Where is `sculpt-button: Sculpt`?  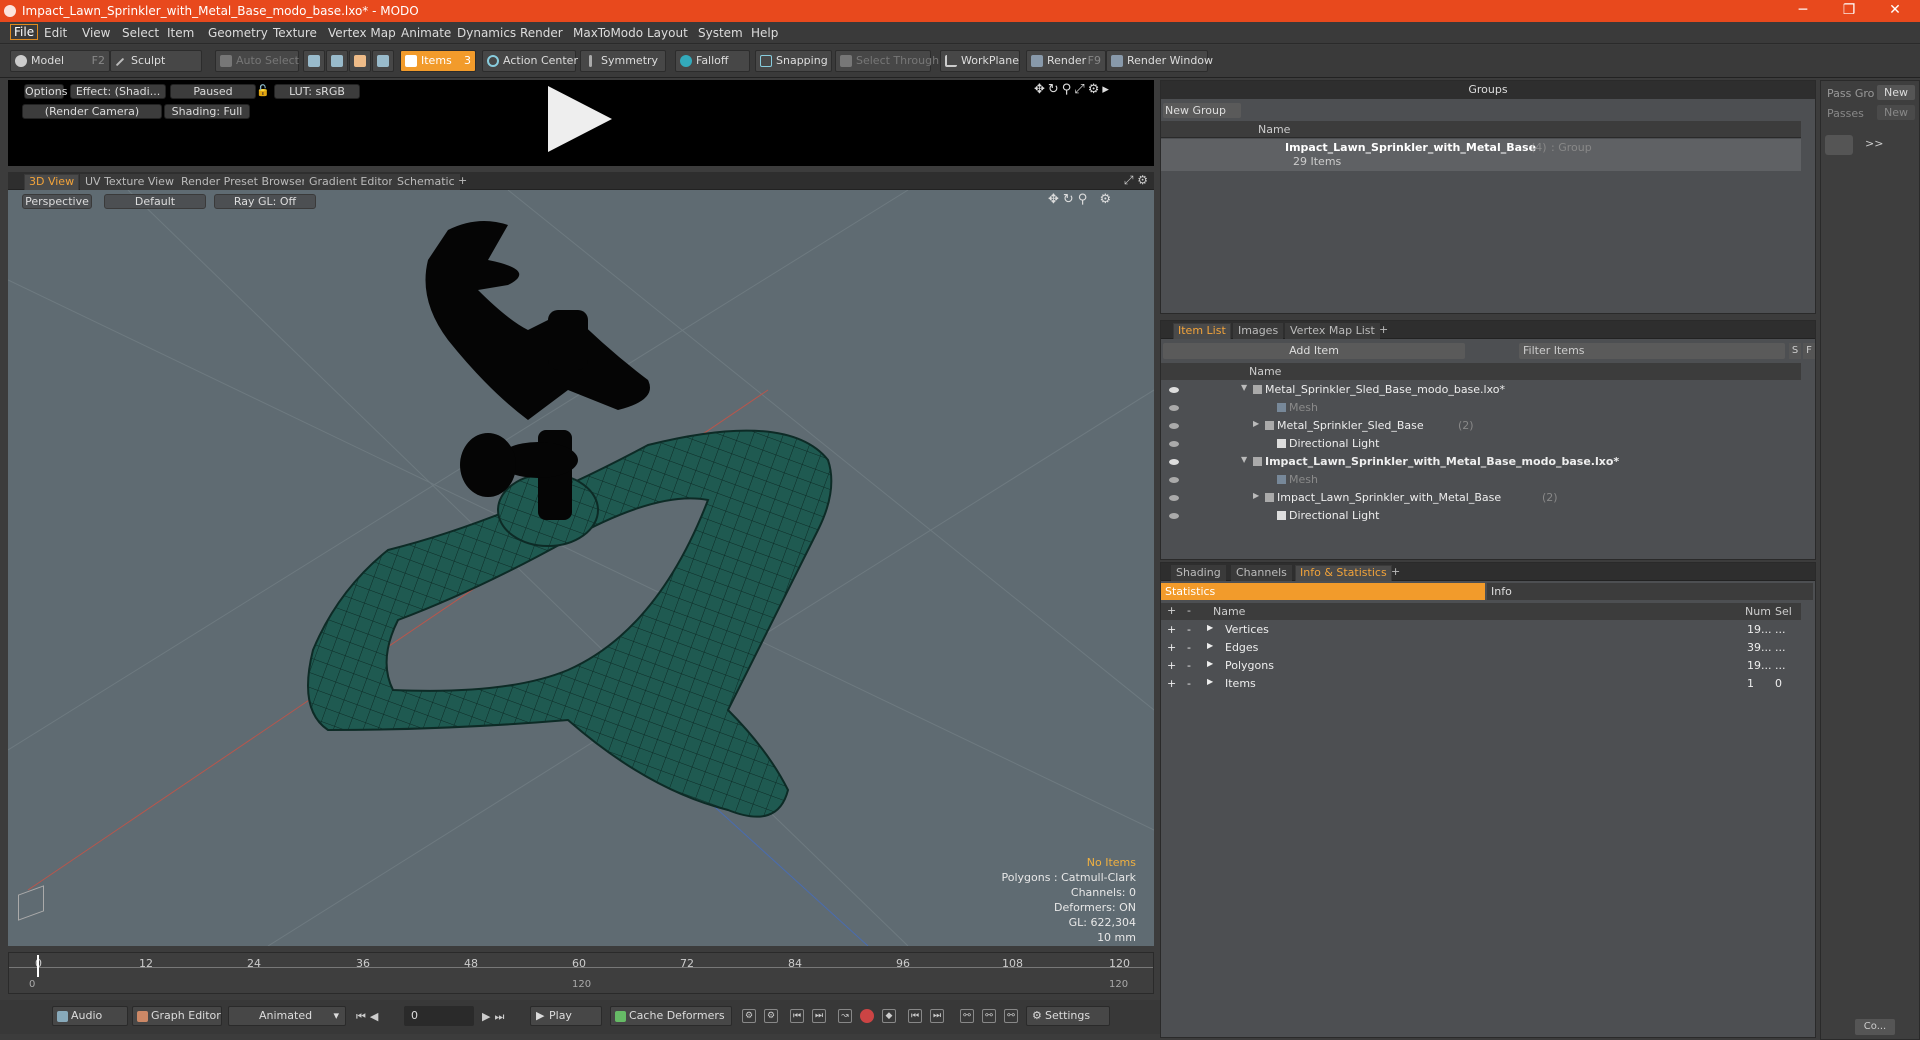
sculpt-button: Sculpt is located at coordinates (156, 61).